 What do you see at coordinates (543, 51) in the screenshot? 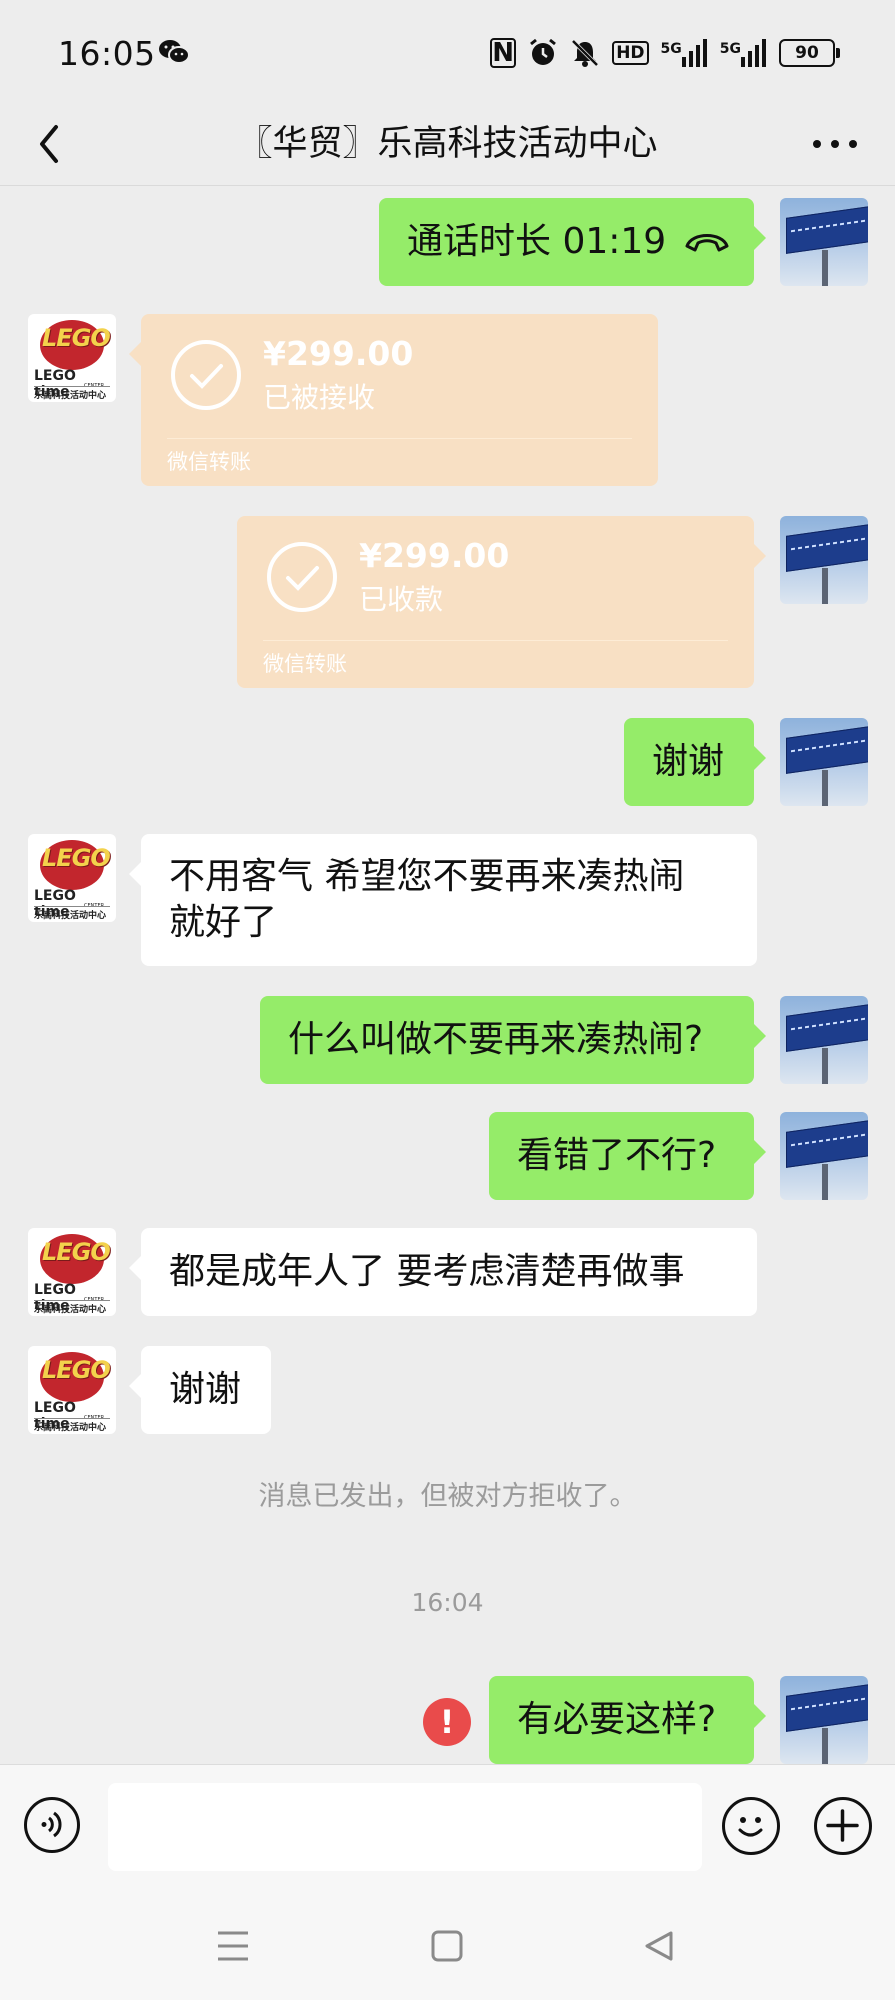
I see `alarm-icon` at bounding box center [543, 51].